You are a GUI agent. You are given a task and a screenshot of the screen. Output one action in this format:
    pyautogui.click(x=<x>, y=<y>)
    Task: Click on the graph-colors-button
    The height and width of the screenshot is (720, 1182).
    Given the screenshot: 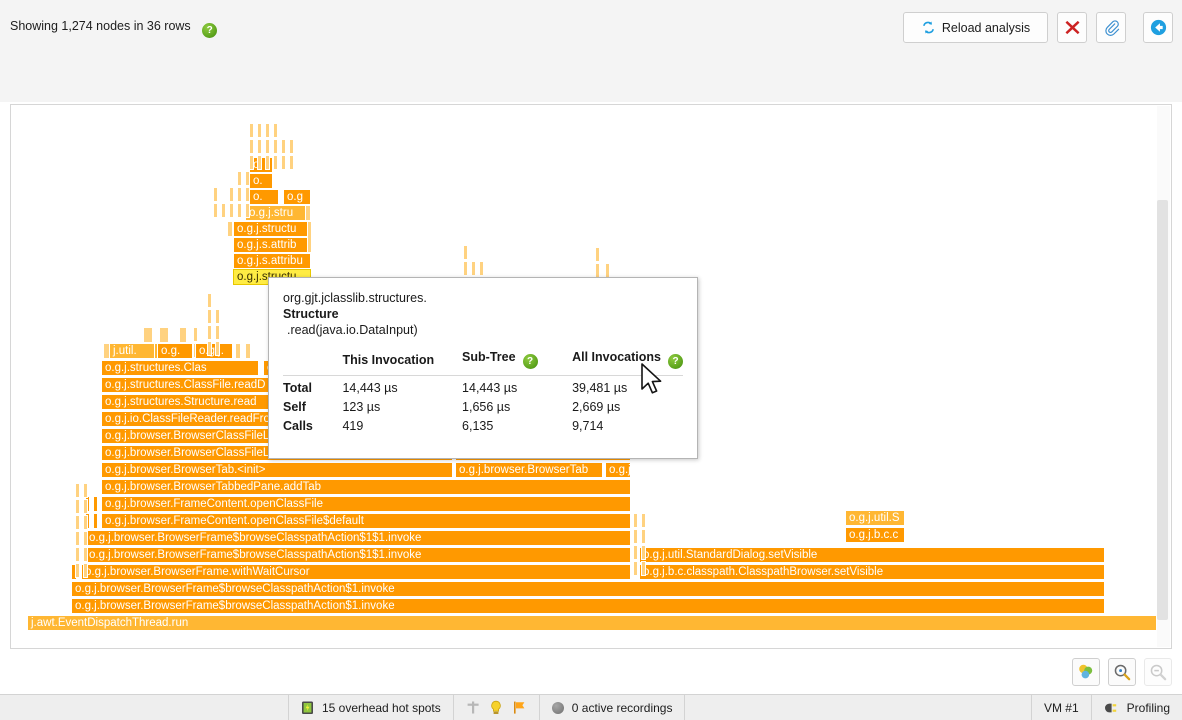 What is the action you would take?
    pyautogui.click(x=1086, y=672)
    